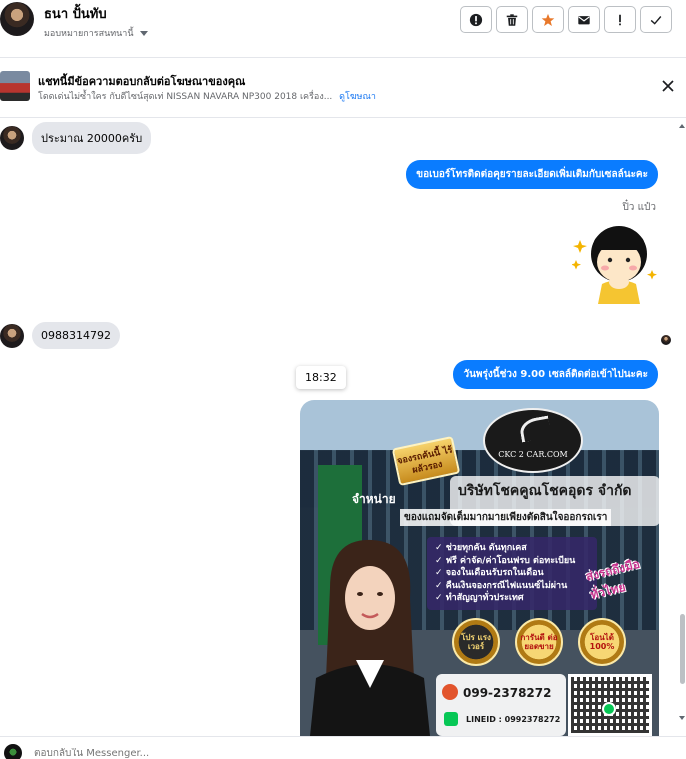  I want to click on benefit-item: ✓ ช่วยทุกคัน ดันทุกเคส, so click(481, 548).